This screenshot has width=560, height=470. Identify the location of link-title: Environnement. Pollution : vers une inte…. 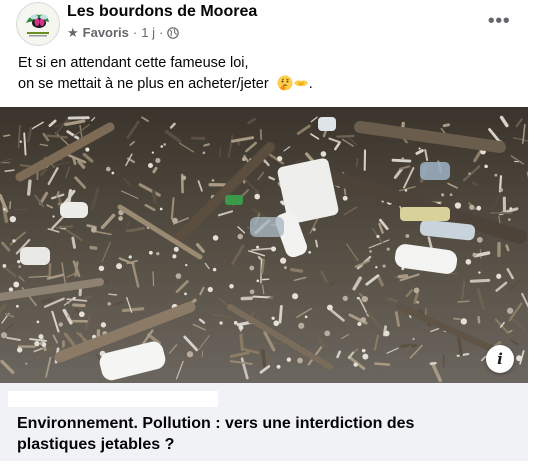
(252, 434).